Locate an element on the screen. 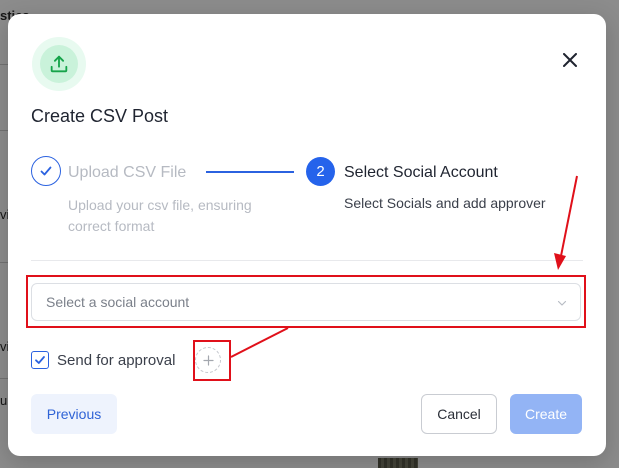 The width and height of the screenshot is (619, 468). upload-icon-badge is located at coordinates (59, 64).